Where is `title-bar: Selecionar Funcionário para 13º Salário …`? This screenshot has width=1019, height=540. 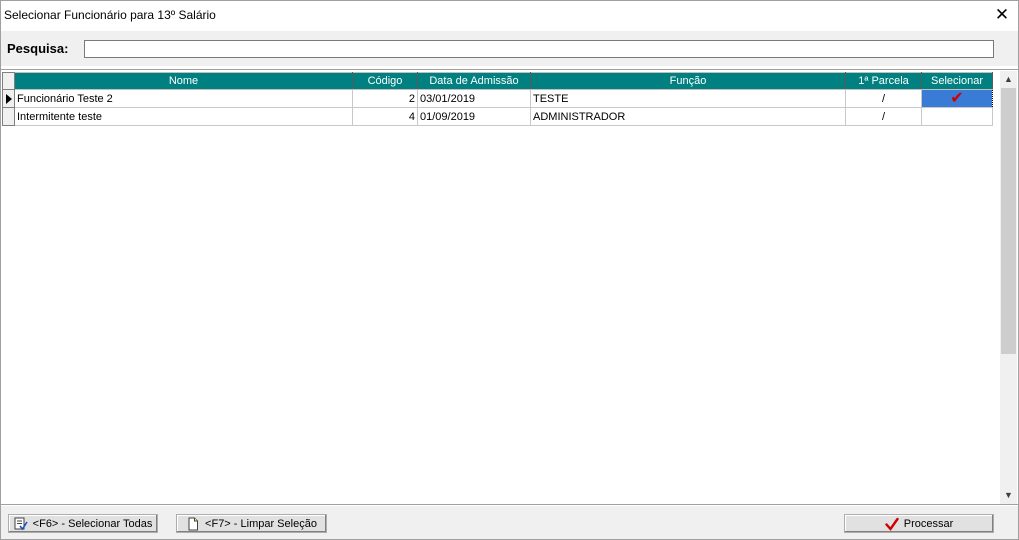 title-bar: Selecionar Funcionário para 13º Salário … is located at coordinates (509, 15).